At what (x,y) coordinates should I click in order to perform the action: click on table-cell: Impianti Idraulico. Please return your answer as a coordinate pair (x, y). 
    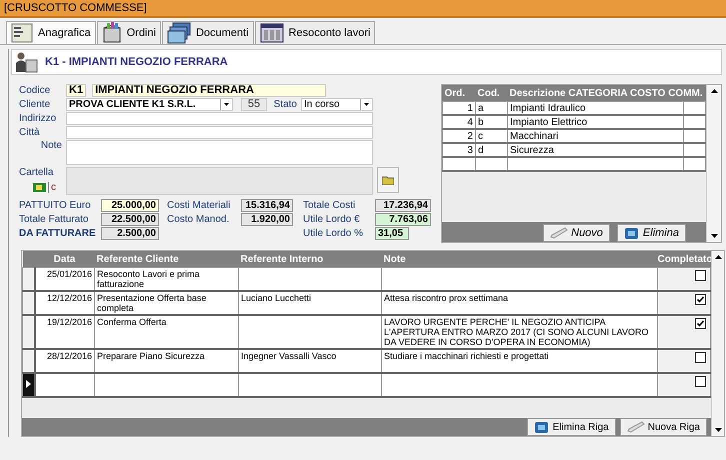
    Looking at the image, I should click on (595, 108).